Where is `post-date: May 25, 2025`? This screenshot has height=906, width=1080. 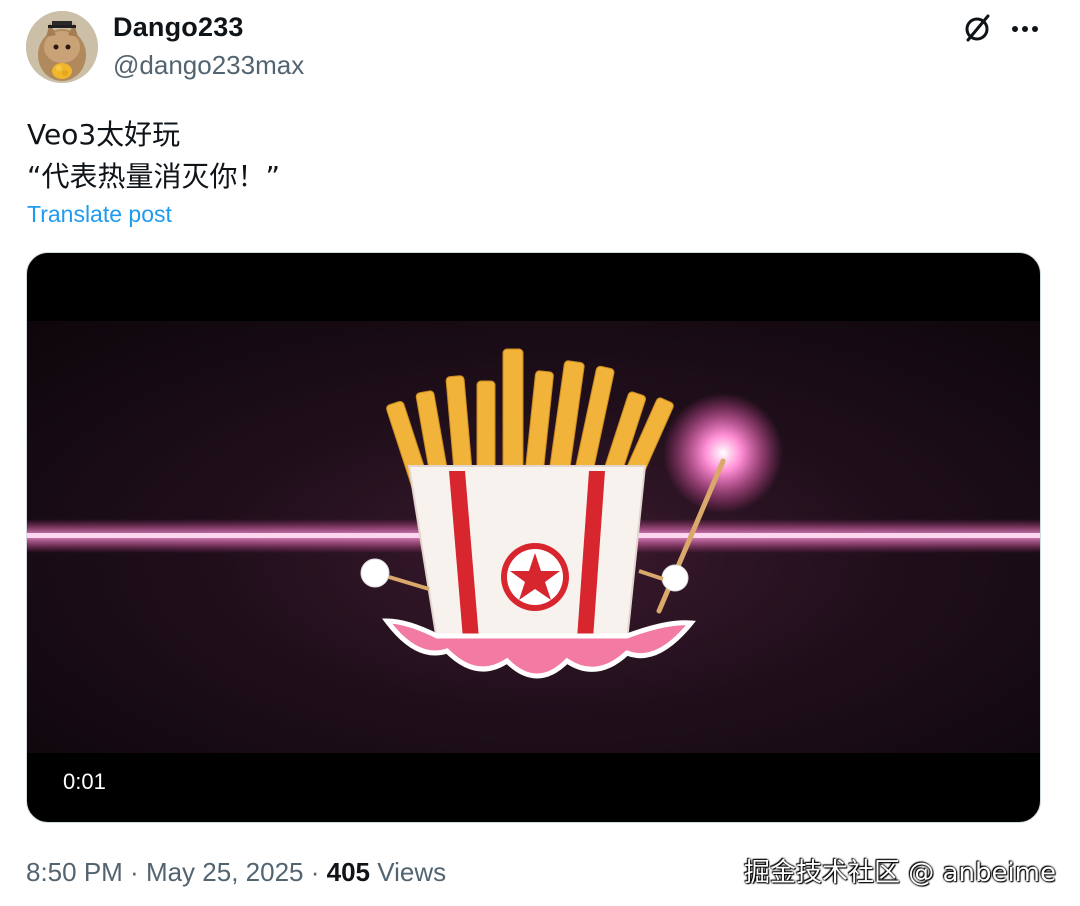
post-date: May 25, 2025 is located at coordinates (225, 872).